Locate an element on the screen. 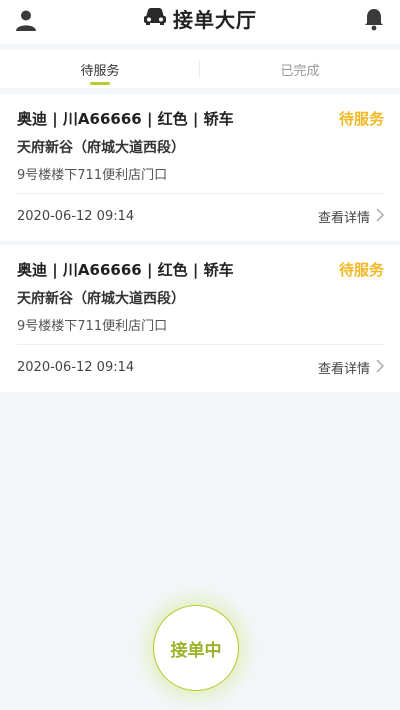 This screenshot has width=400, height=710. accepting-orders-label: 接单中 is located at coordinates (196, 650).